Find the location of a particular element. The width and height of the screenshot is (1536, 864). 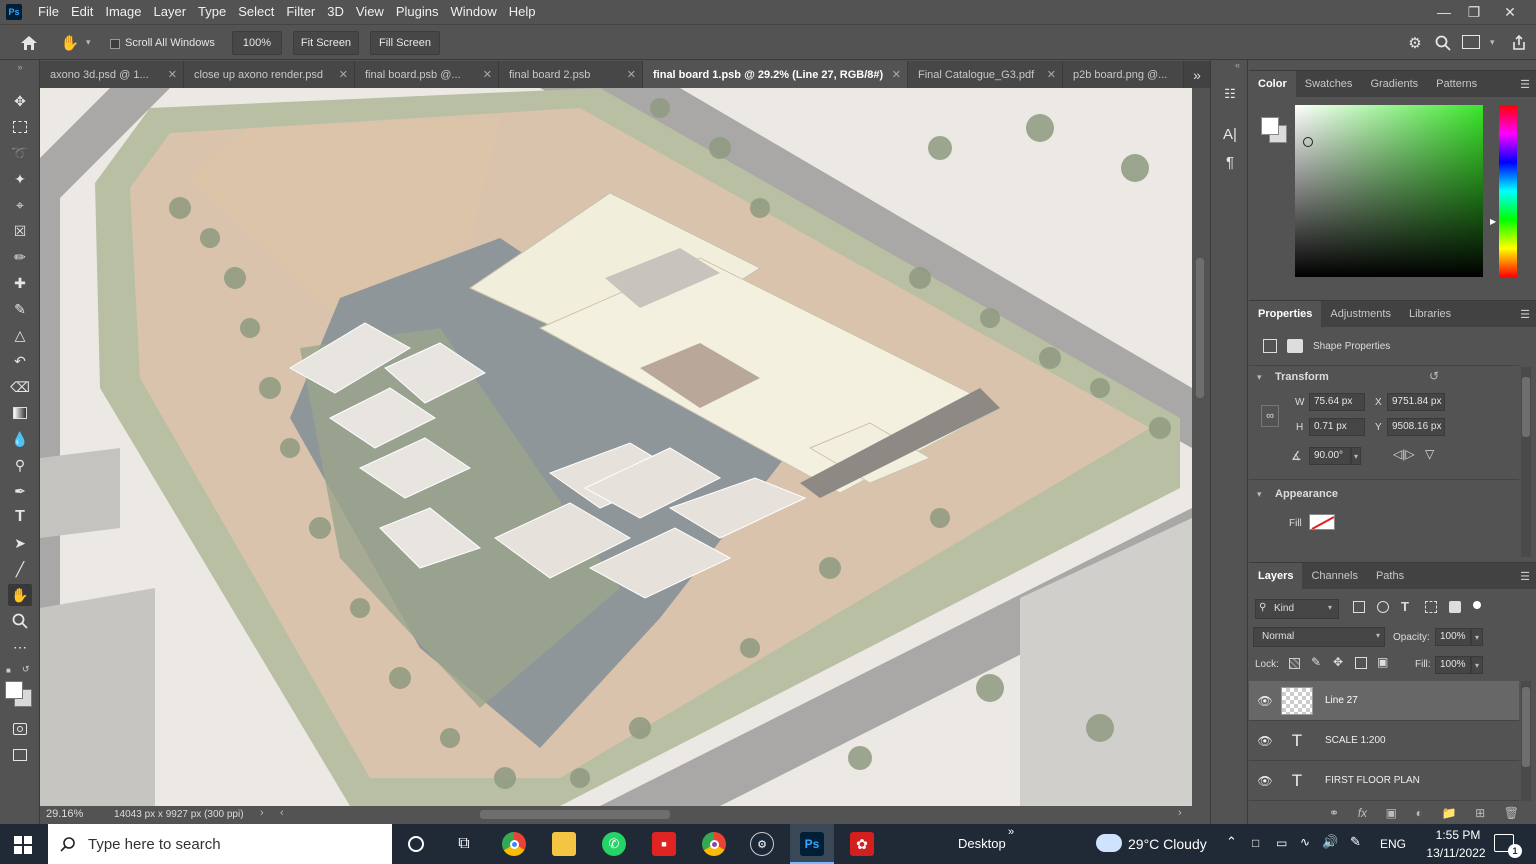

tab-patterns: Patterns is located at coordinates (1456, 84).